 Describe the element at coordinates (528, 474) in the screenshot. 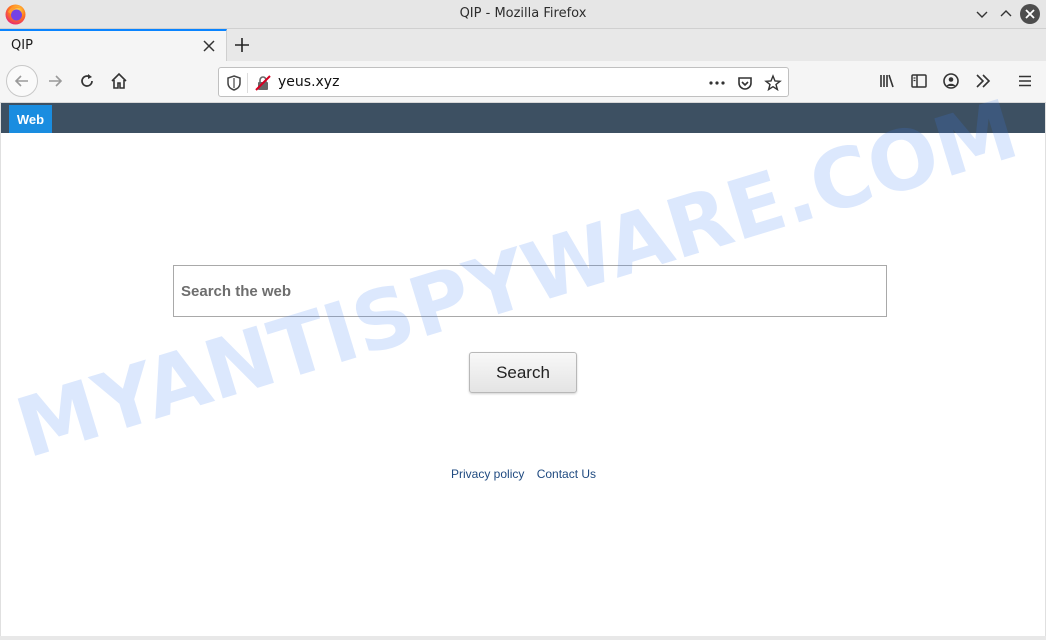

I see `footer-links: Privacy policy Contact Us` at that location.